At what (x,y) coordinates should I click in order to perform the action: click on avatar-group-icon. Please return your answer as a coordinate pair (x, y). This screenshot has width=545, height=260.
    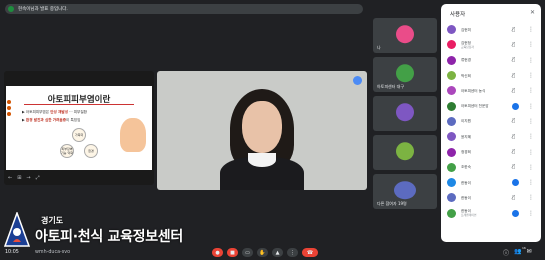
    Looking at the image, I should click on (405, 189).